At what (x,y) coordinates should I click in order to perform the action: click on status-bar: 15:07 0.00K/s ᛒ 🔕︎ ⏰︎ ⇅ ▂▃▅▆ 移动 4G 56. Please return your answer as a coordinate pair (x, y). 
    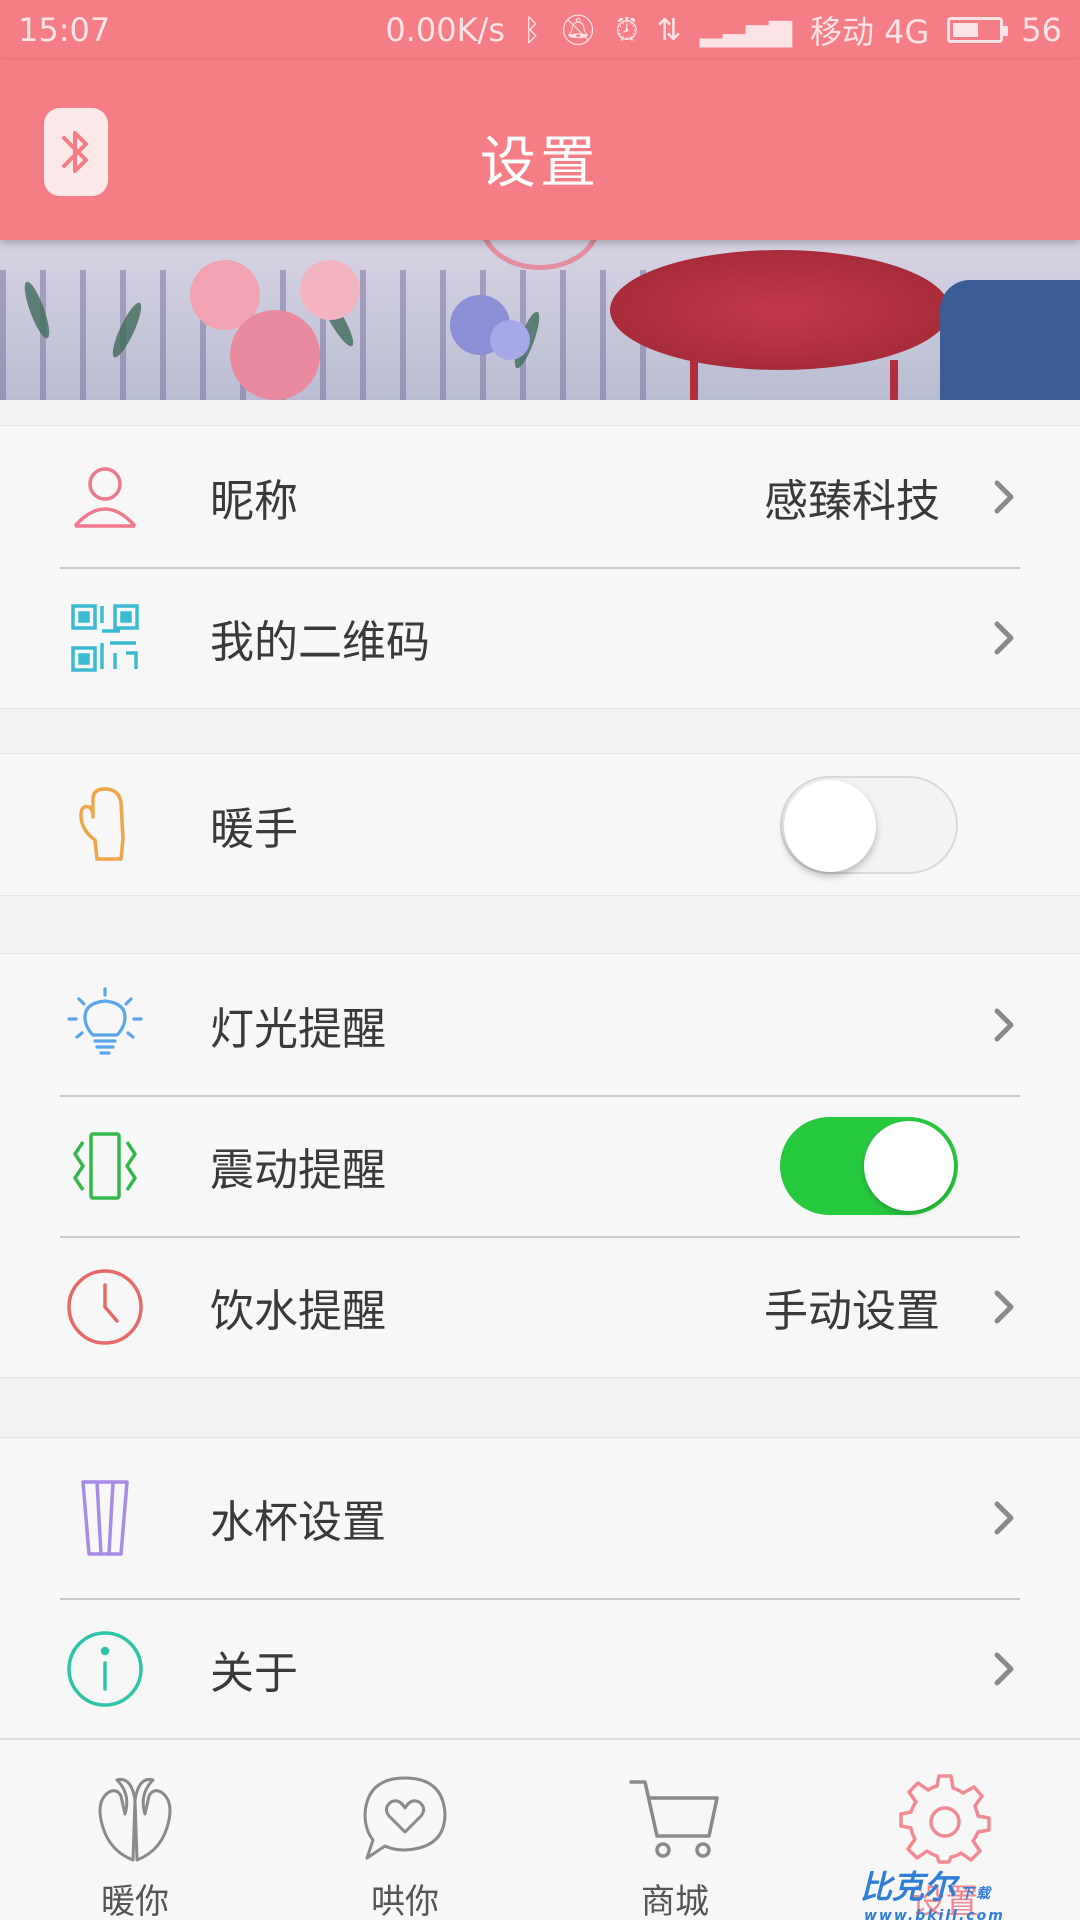
    Looking at the image, I should click on (540, 30).